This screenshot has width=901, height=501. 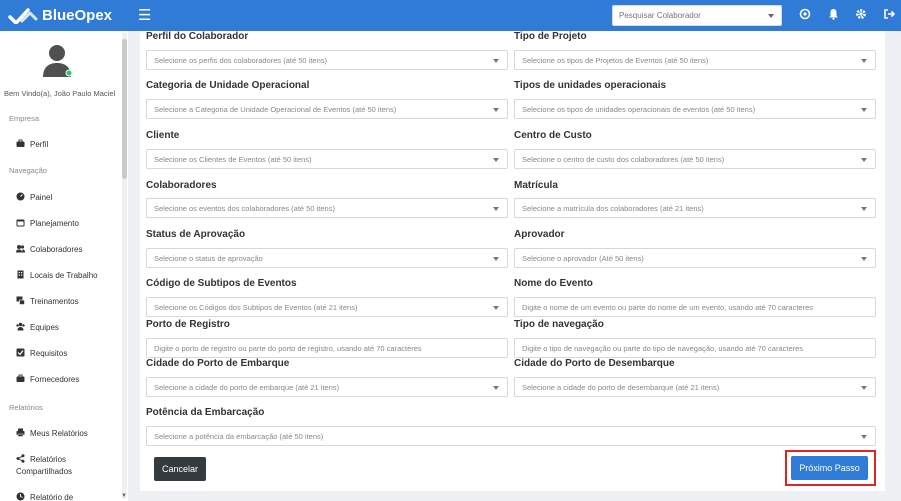 What do you see at coordinates (47, 302) in the screenshot?
I see `sidebar-item-treinamentos: Treinamentos` at bounding box center [47, 302].